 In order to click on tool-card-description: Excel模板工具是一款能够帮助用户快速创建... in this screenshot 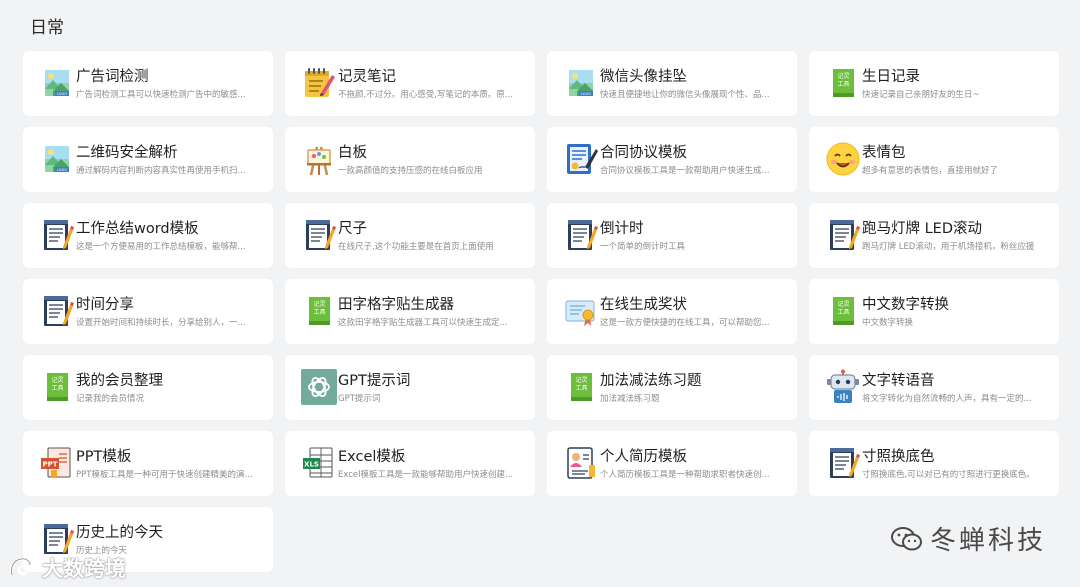, I will do `click(426, 475)`.